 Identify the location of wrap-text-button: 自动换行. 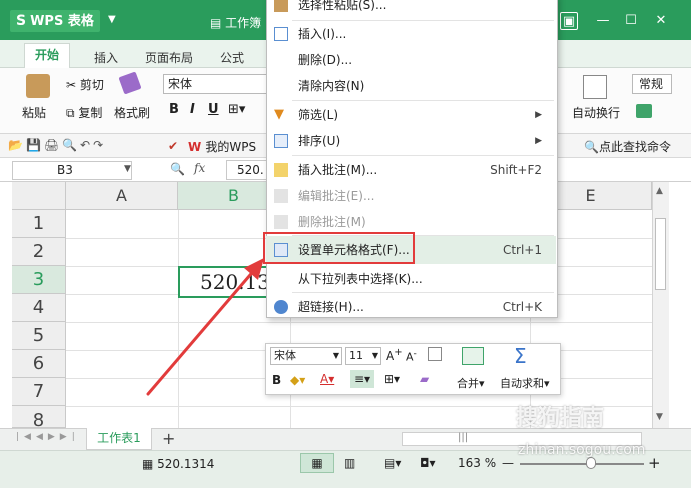
(596, 112).